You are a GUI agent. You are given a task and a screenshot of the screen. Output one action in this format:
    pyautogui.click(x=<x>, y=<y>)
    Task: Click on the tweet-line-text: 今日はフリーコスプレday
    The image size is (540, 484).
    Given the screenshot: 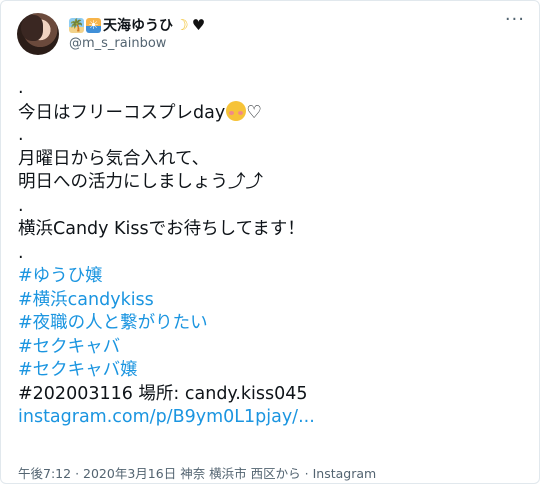 What is the action you would take?
    pyautogui.click(x=122, y=112)
    